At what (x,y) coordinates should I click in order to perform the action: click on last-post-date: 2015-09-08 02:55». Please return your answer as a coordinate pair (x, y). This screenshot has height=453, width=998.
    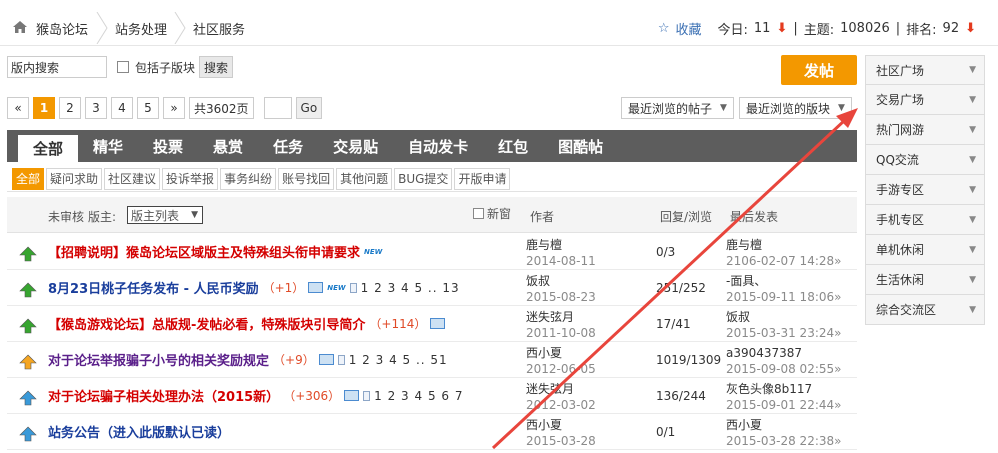
    Looking at the image, I should click on (783, 369).